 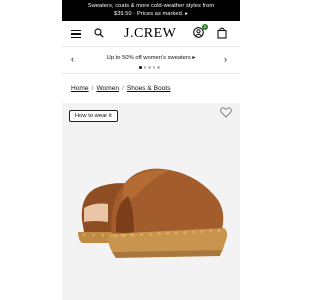 What do you see at coordinates (150, 13) in the screenshot?
I see `promo-line-2: $39.50 · Prices as marked. ▸` at bounding box center [150, 13].